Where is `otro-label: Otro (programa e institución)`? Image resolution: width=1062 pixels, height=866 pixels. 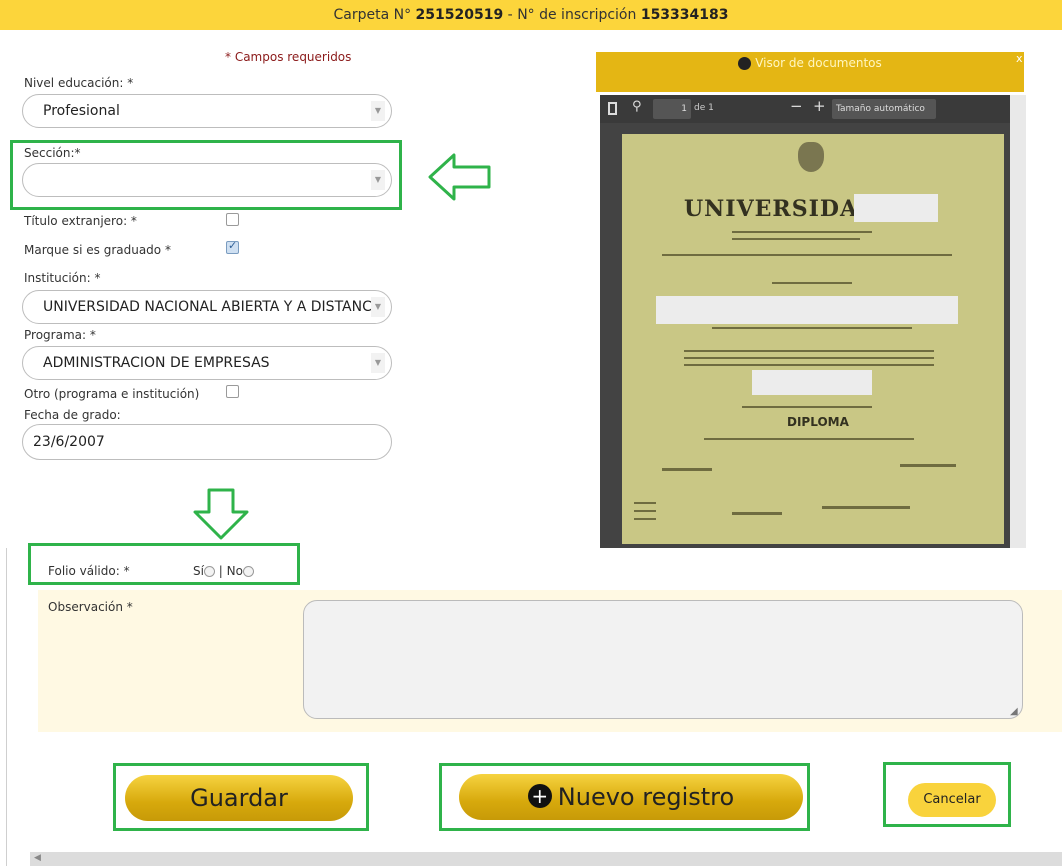 otro-label: Otro (programa e institución) is located at coordinates (112, 394).